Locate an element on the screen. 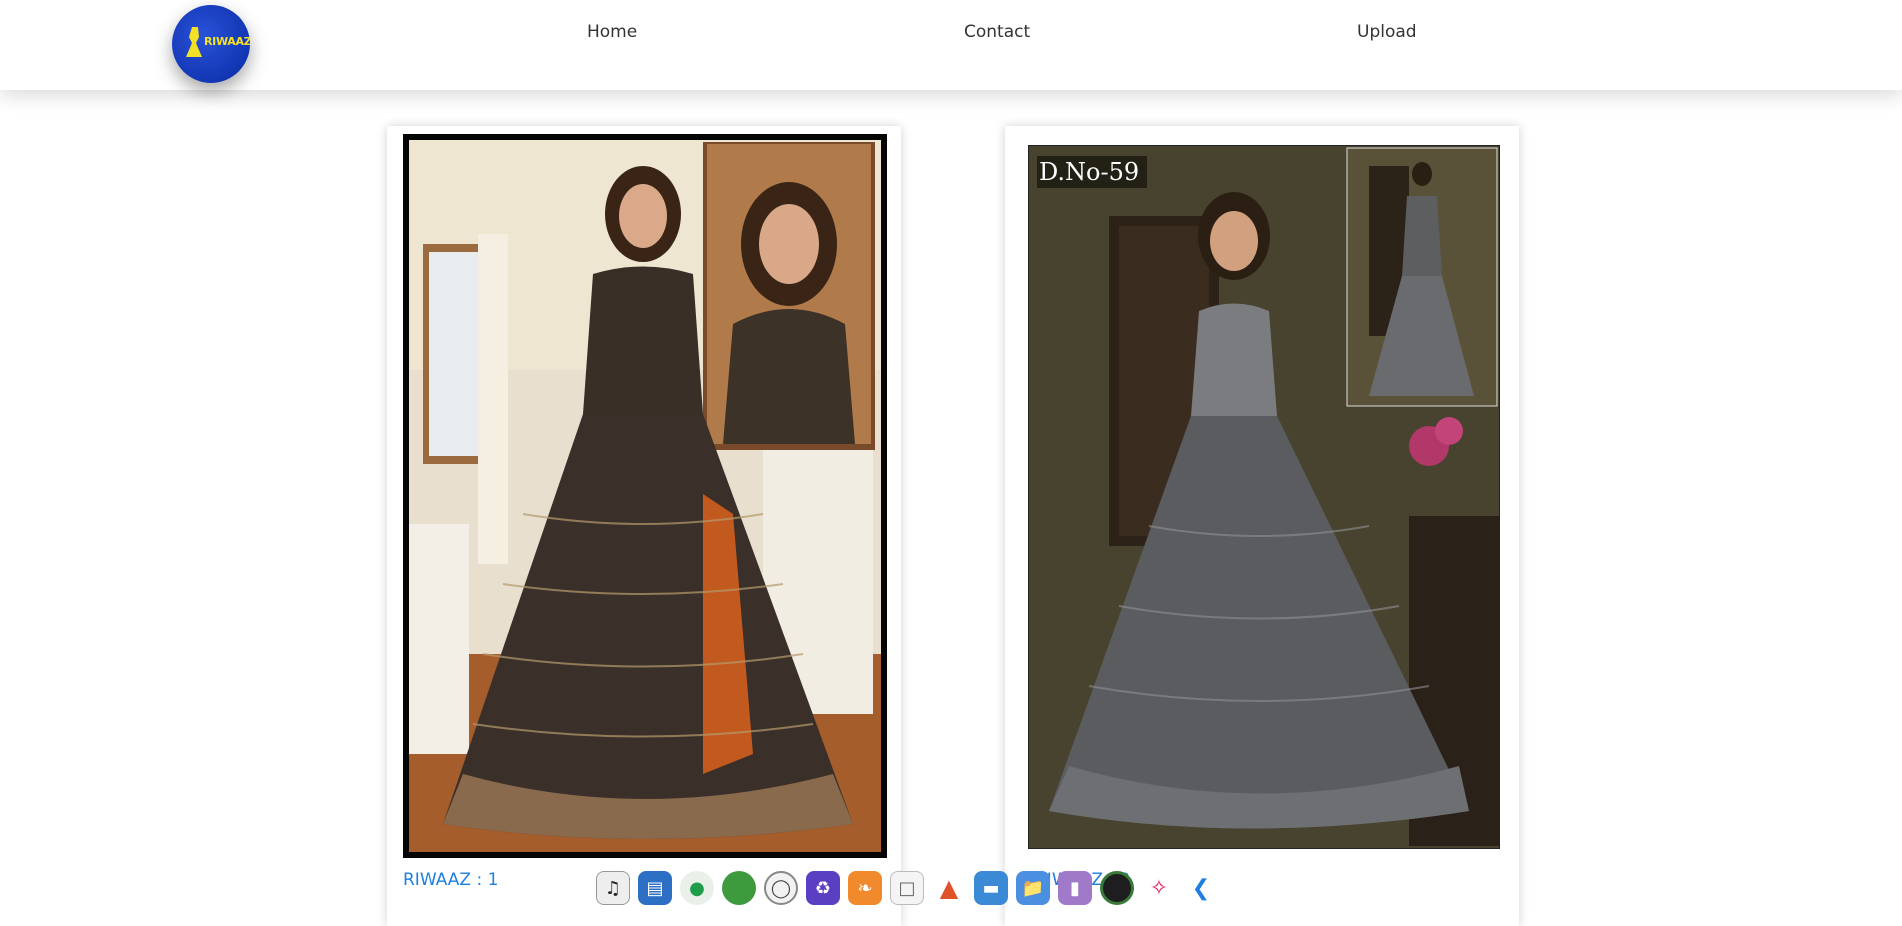 The image size is (1902, 926). clipboard-icon: □ is located at coordinates (907, 888).